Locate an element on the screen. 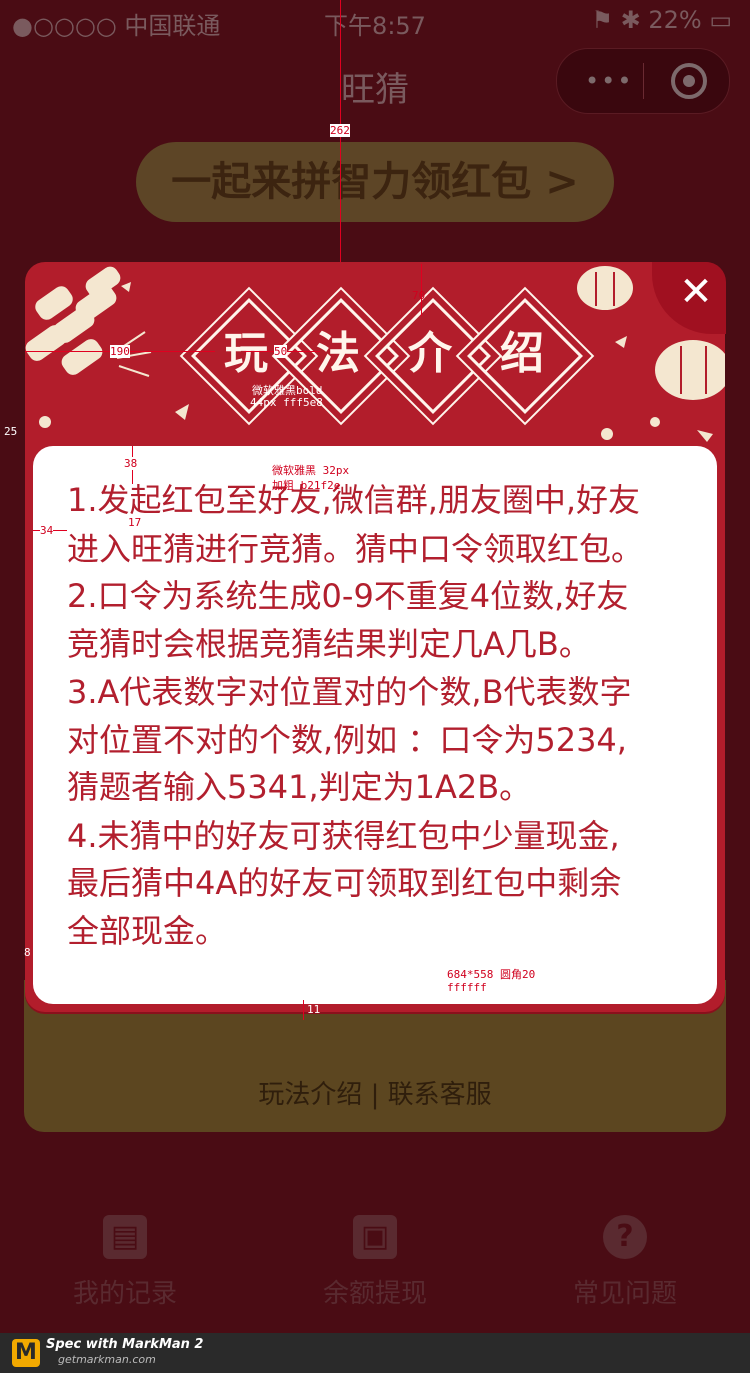 The height and width of the screenshot is (1373, 750). tab-bar: ▤ 我的记录 ▣ 余额提现 ? 常见问题 is located at coordinates (375, 1270).